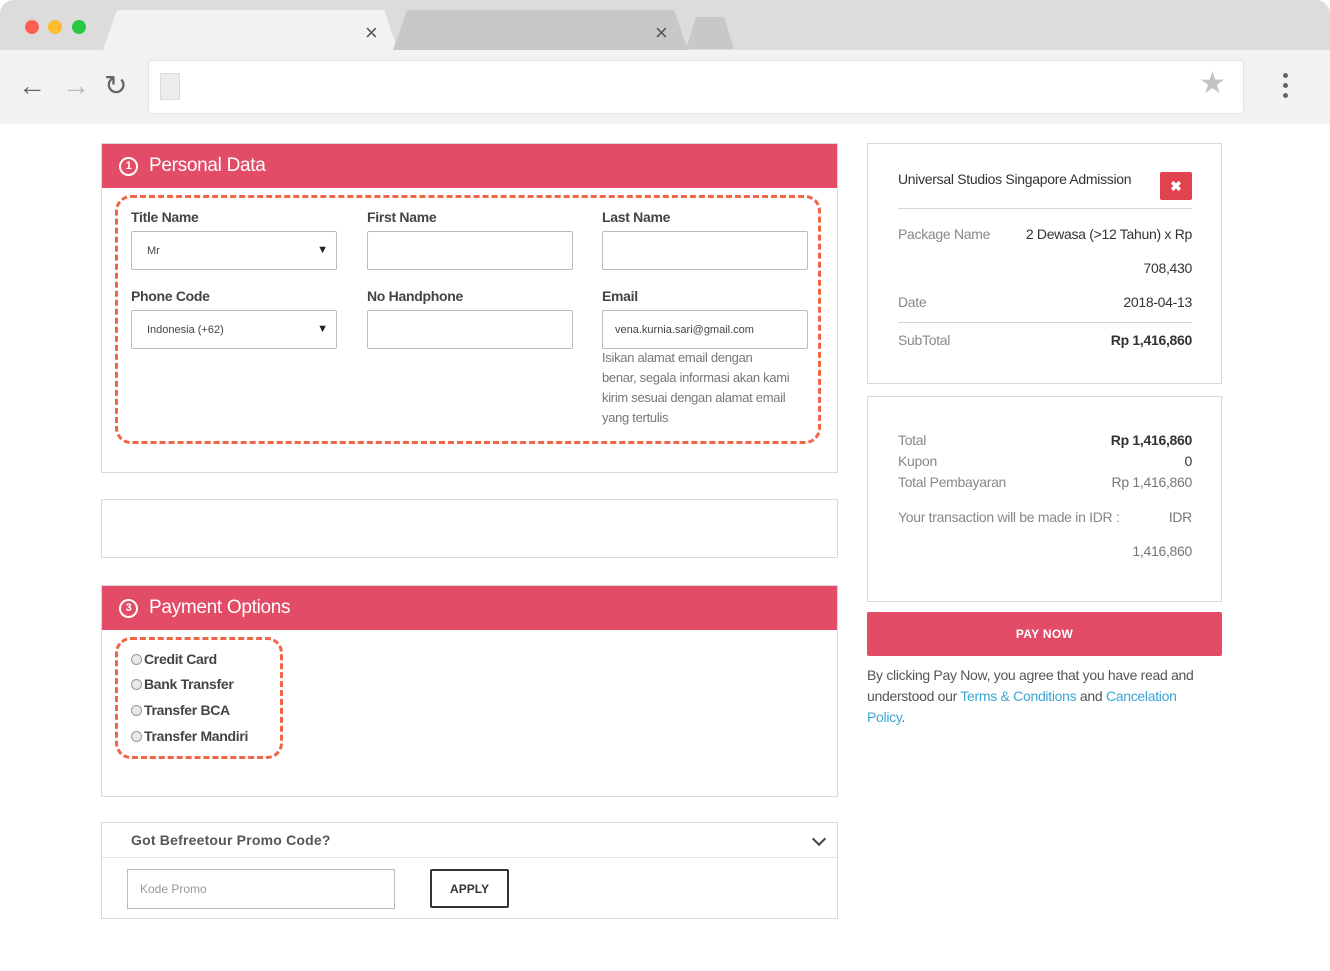 This screenshot has width=1330, height=971. I want to click on last-name-label: Last Name, so click(636, 217).